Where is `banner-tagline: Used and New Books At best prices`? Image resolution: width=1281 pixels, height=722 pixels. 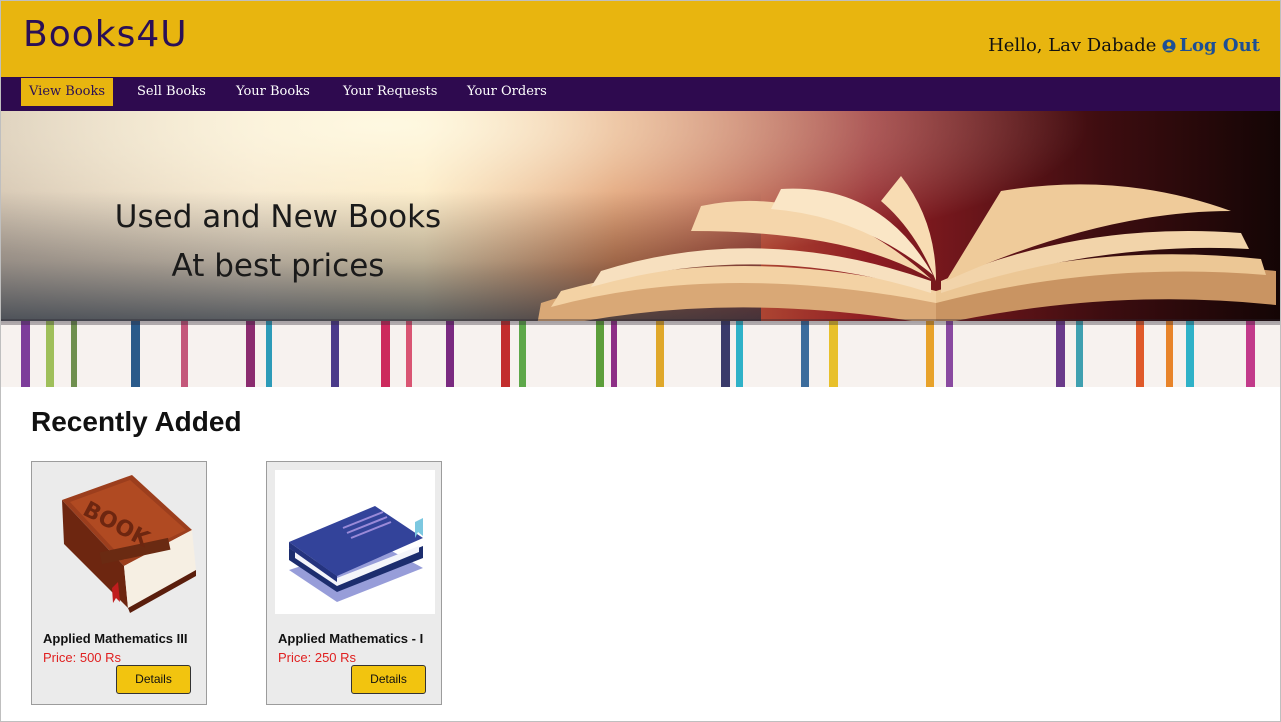 banner-tagline: Used and New Books At best prices is located at coordinates (278, 242).